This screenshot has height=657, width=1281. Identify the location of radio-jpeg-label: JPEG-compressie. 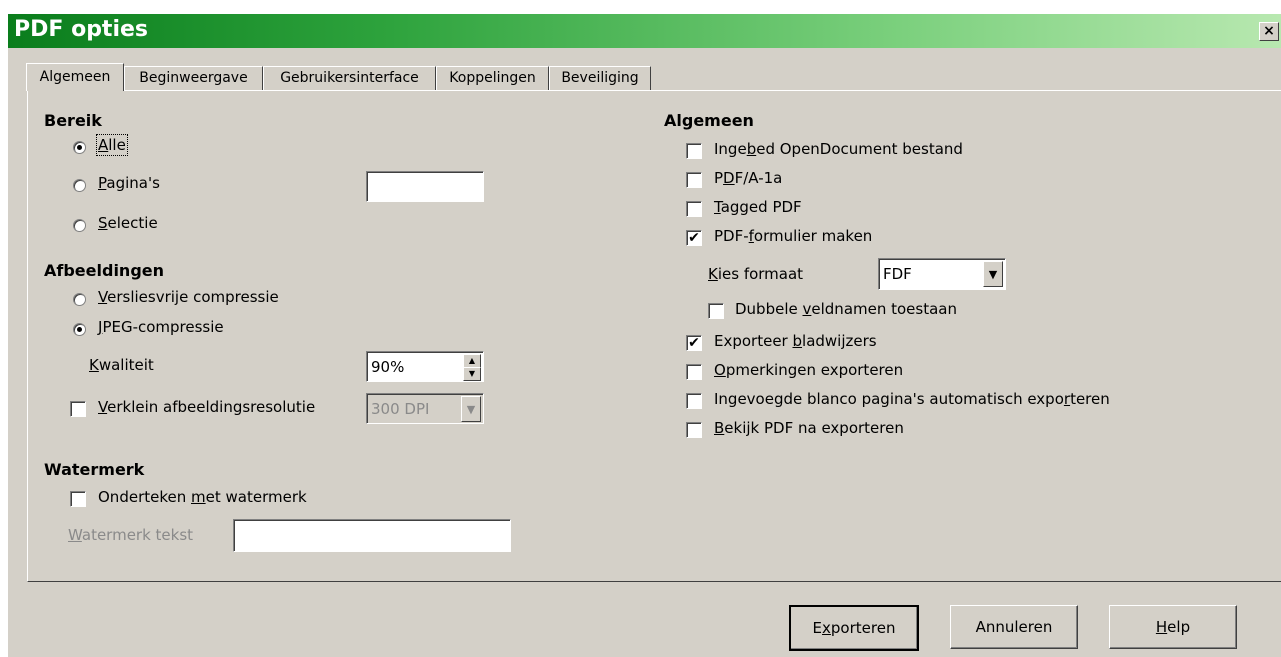
(161, 327).